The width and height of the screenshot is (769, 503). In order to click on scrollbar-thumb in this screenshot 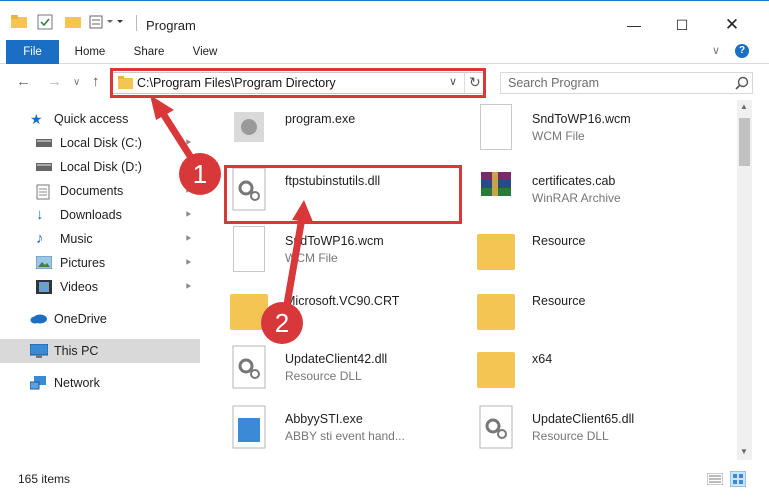, I will do `click(744, 142)`.